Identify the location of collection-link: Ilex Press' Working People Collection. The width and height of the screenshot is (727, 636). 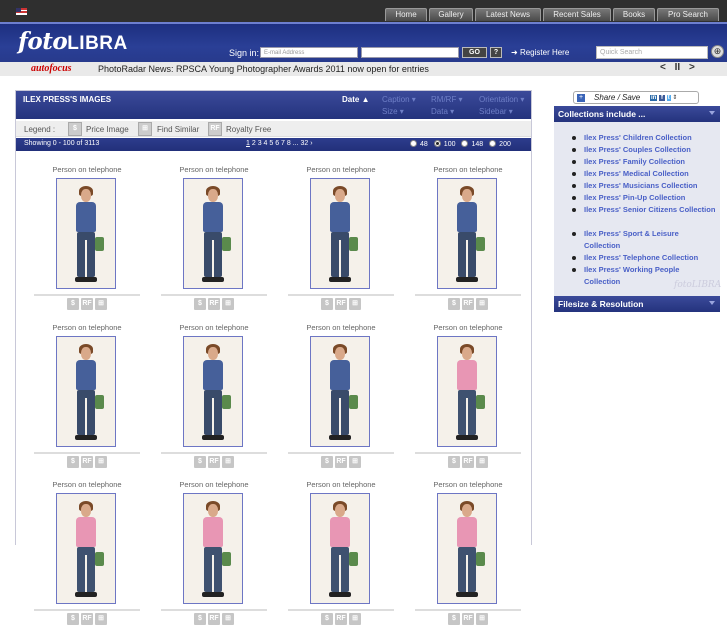
(644, 276).